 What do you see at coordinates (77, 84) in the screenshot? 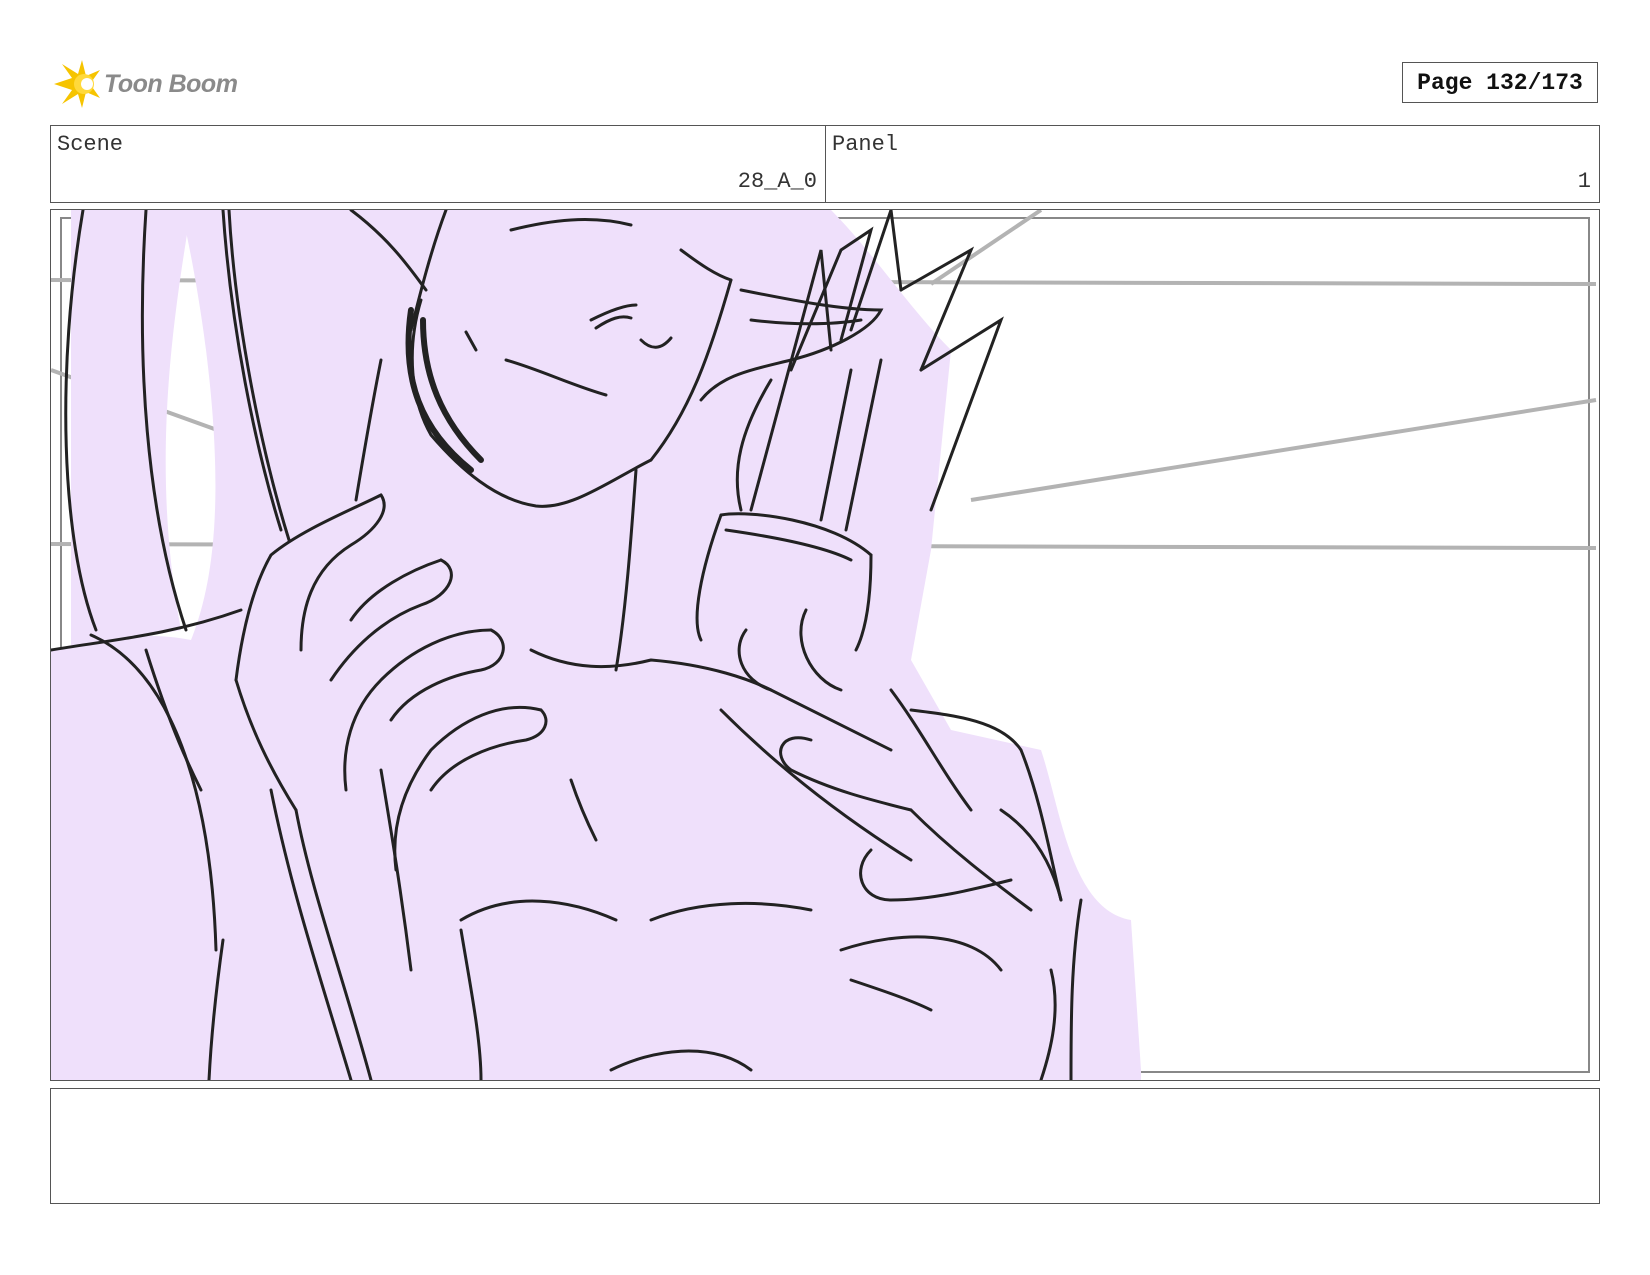
I see `toon-boom-flare-icon` at bounding box center [77, 84].